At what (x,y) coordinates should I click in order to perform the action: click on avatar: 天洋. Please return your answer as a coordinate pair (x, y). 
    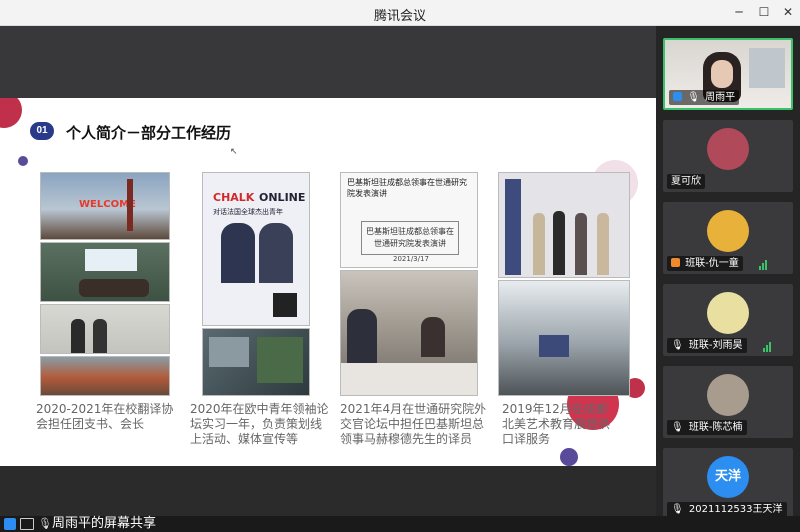
    Looking at the image, I should click on (728, 477).